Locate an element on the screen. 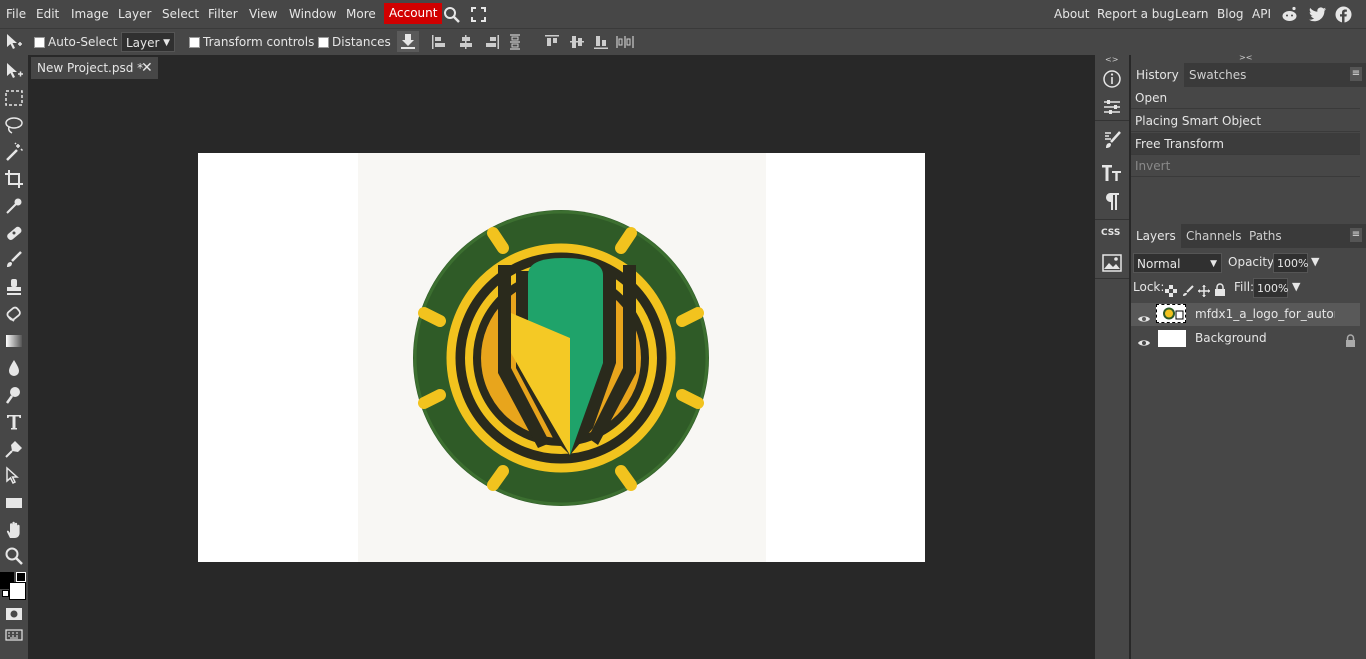  character-tt-icon is located at coordinates (1111, 173).